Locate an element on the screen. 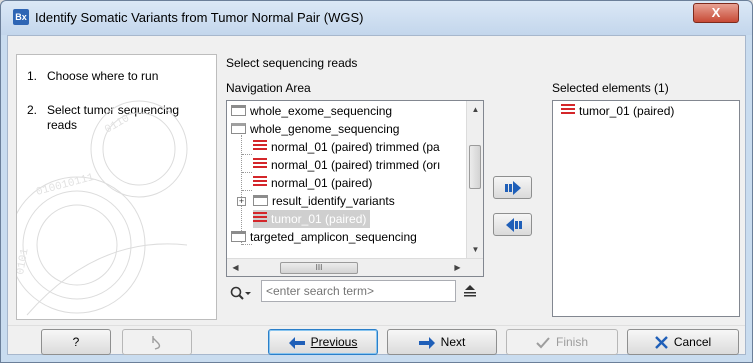 The width and height of the screenshot is (753, 363). tree-item-sequence: normal_01 (paired) is located at coordinates (312, 183).